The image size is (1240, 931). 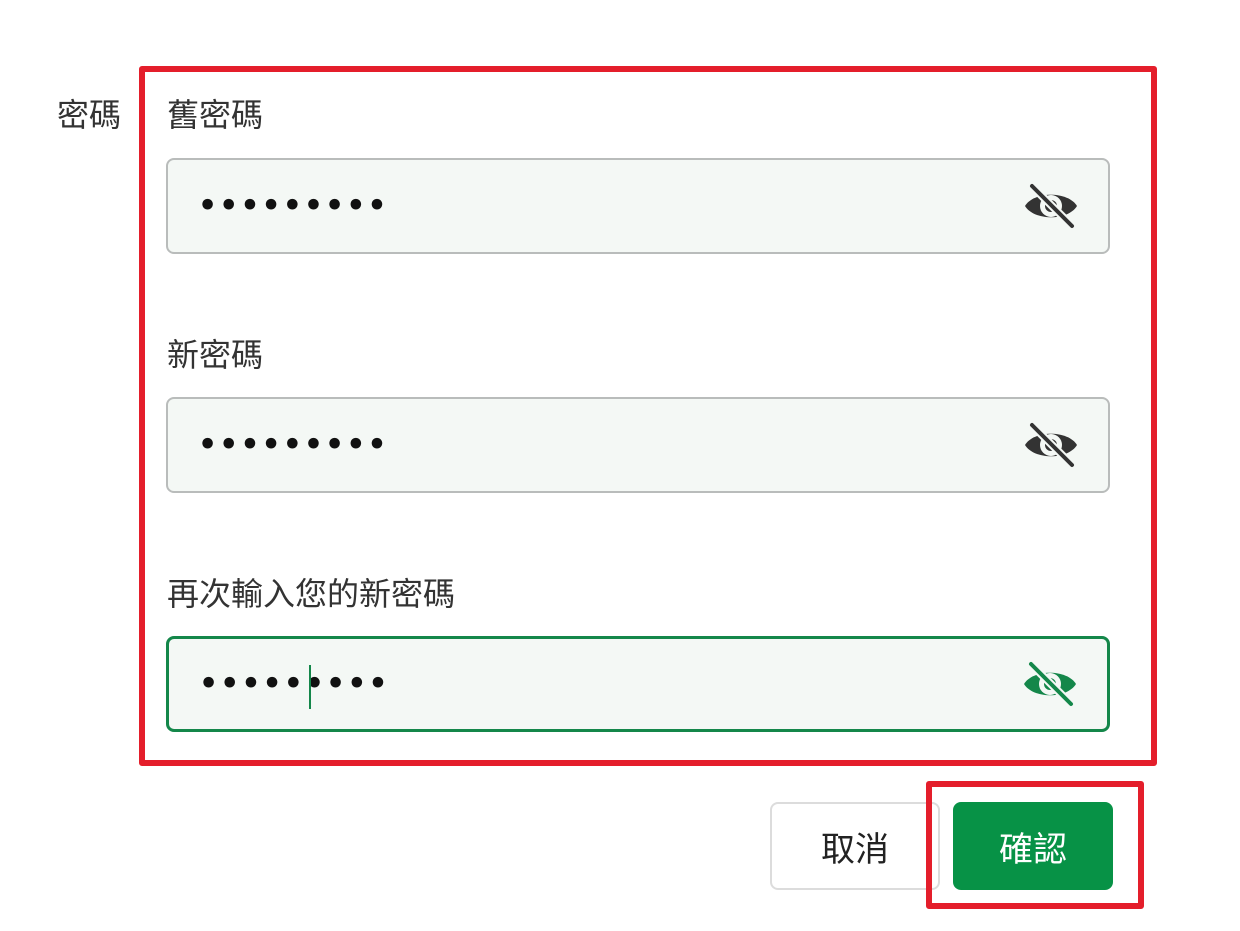 I want to click on confirm-button: 確認, so click(x=1033, y=846).